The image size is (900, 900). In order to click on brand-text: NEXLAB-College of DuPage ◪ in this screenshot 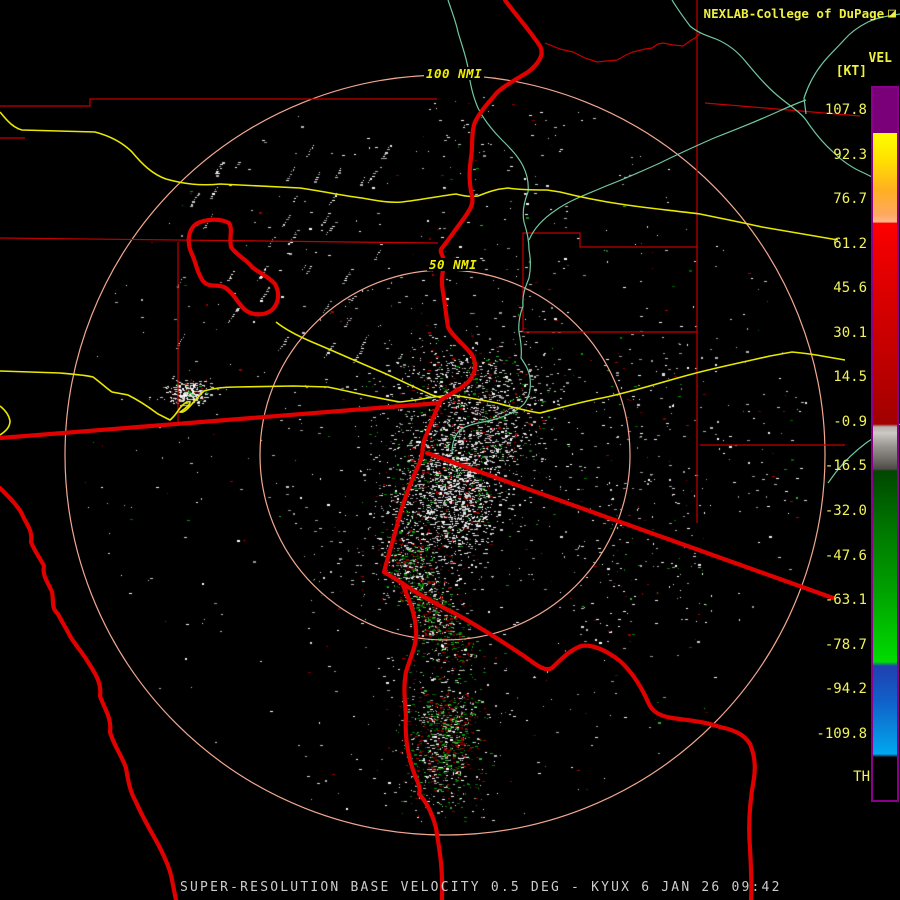, I will do `click(800, 13)`.